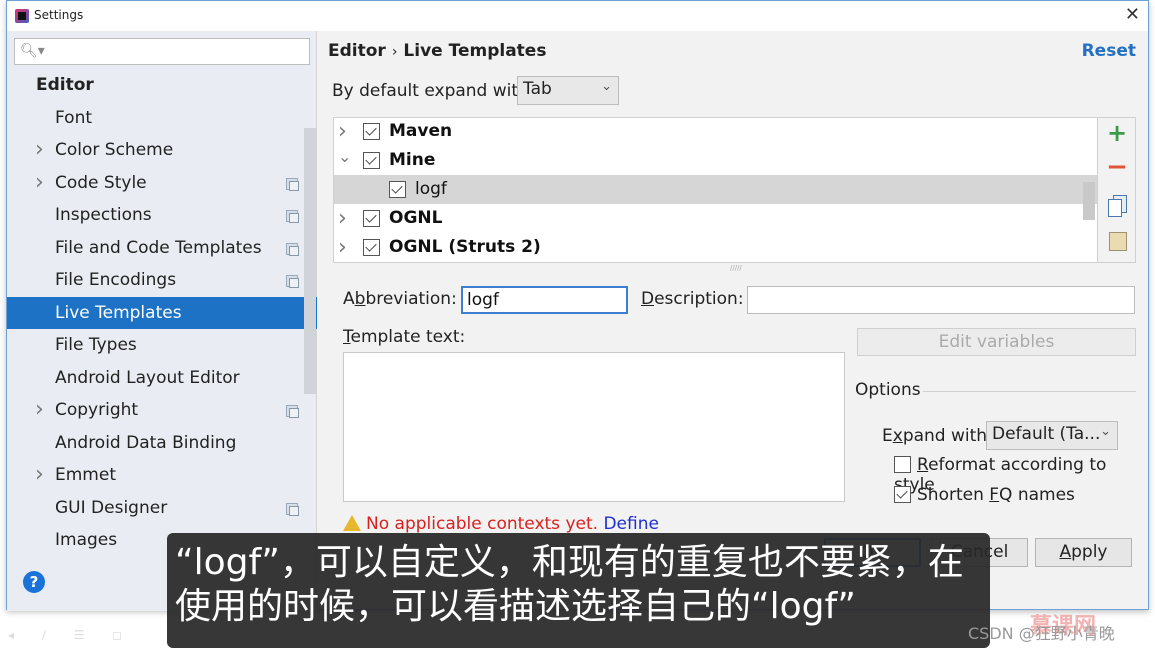 This screenshot has width=1155, height=652. I want to click on breadcrumb: Editor › Live Templates, so click(437, 51).